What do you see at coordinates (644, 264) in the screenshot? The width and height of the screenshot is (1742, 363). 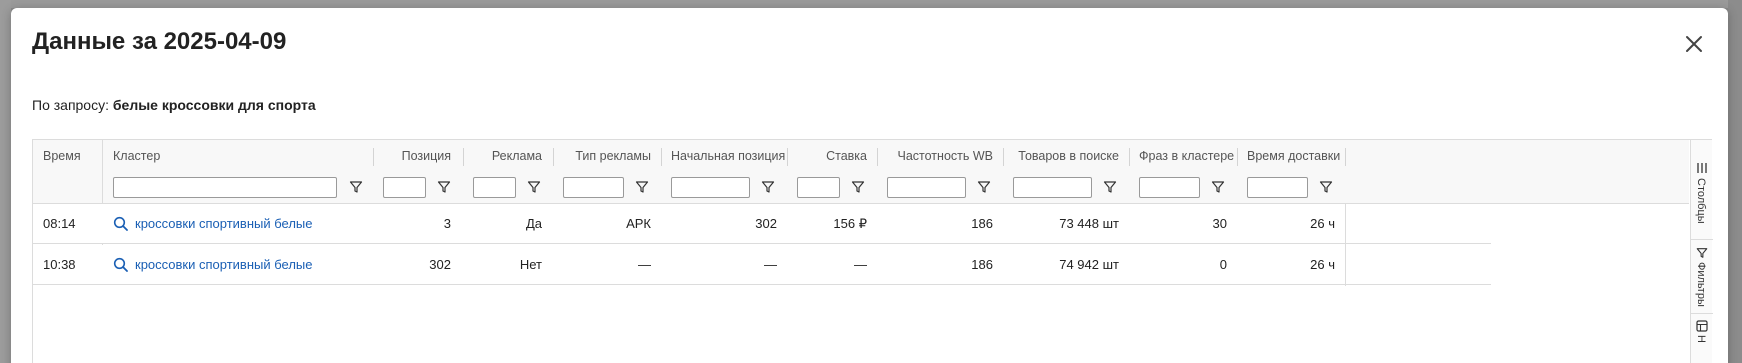 I see `cell-ad-type: —` at bounding box center [644, 264].